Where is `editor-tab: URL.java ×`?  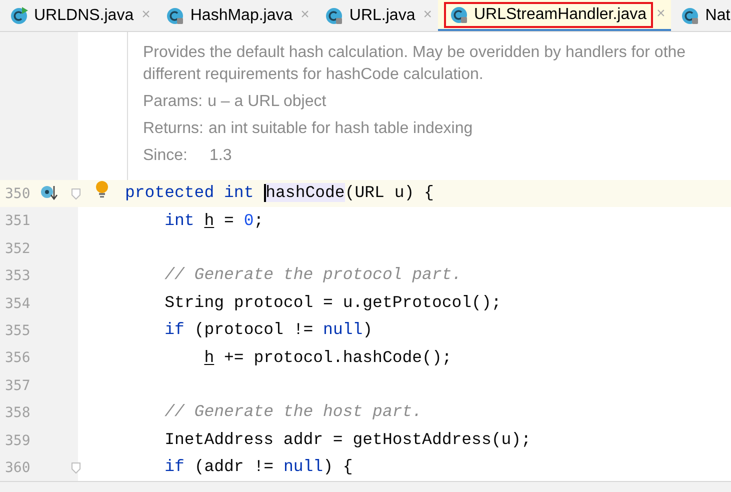 editor-tab: URL.java × is located at coordinates (376, 15).